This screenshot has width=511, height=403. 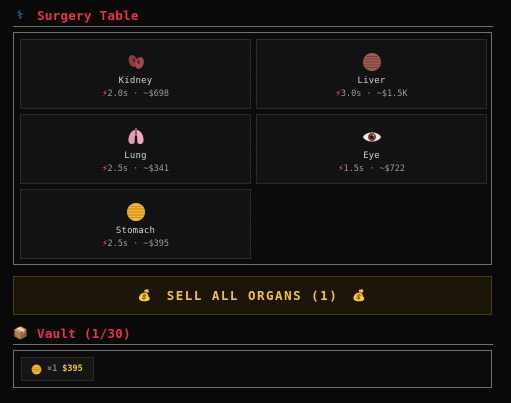 I want to click on organ-price: ~$395, so click(x=156, y=244).